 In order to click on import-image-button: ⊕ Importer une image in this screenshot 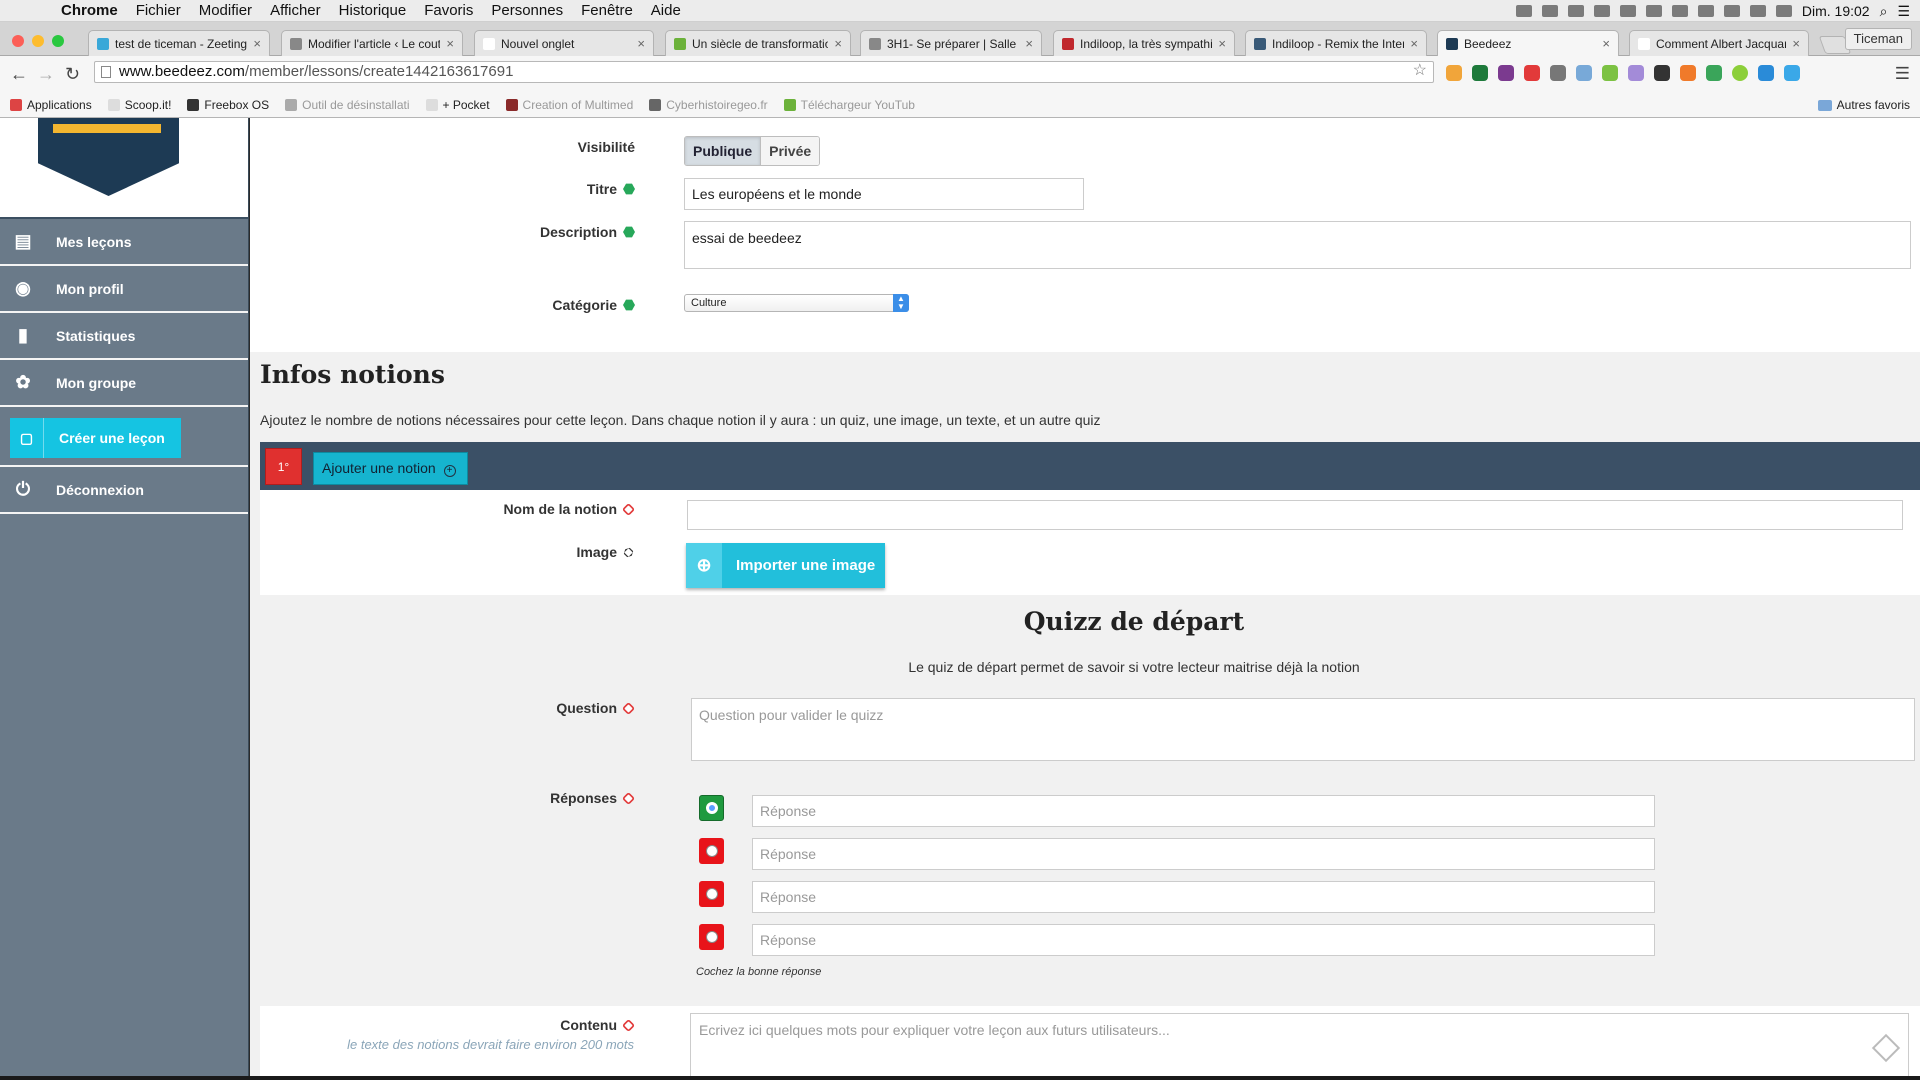, I will do `click(785, 565)`.